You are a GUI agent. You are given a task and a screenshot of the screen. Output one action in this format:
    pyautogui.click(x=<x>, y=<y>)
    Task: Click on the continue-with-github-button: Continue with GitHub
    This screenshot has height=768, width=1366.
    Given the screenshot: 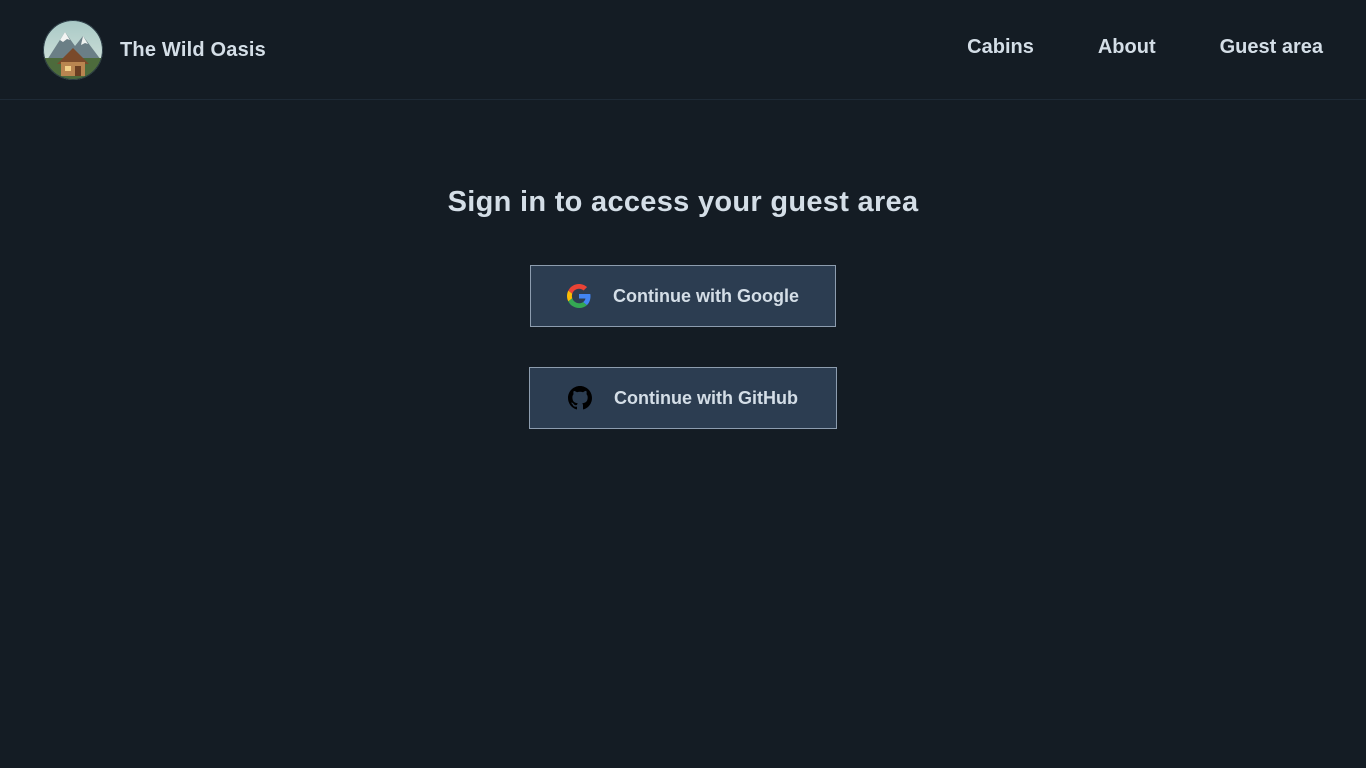 What is the action you would take?
    pyautogui.click(x=683, y=398)
    